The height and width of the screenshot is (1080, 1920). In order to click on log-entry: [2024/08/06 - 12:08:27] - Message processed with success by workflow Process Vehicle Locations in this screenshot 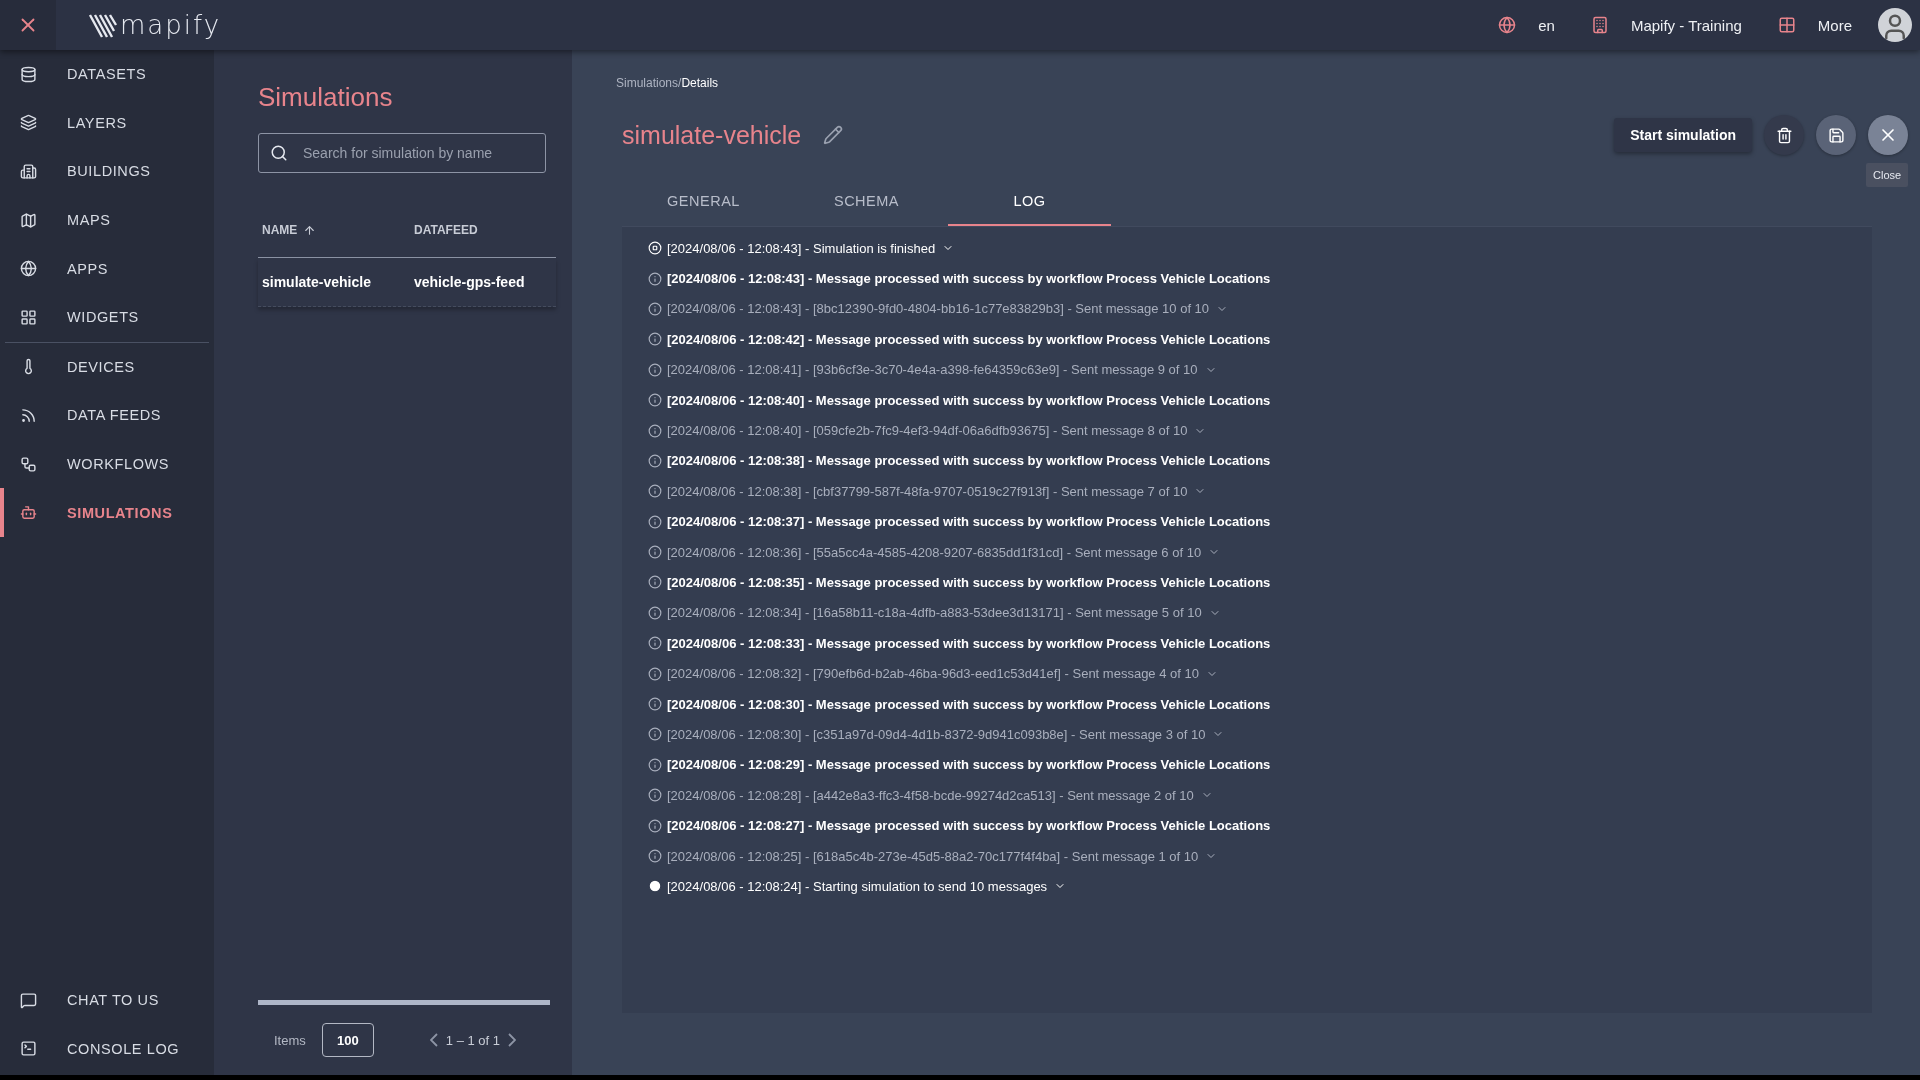, I will do `click(969, 826)`.